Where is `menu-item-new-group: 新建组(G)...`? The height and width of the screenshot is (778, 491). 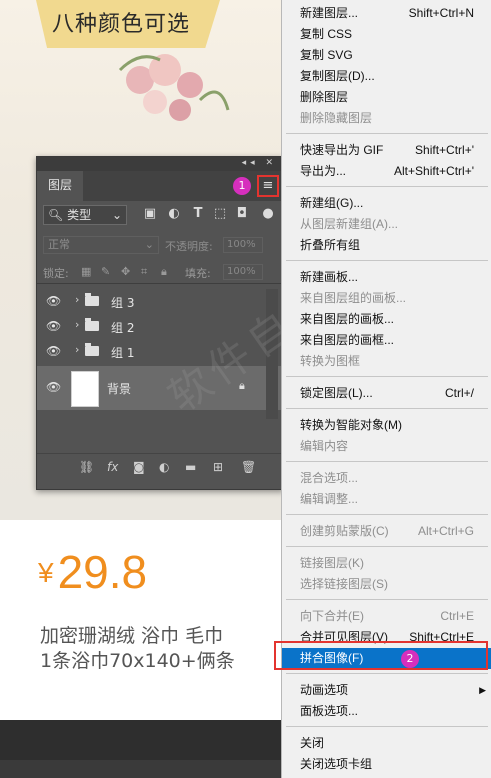 menu-item-new-group: 新建组(G)... is located at coordinates (386, 203).